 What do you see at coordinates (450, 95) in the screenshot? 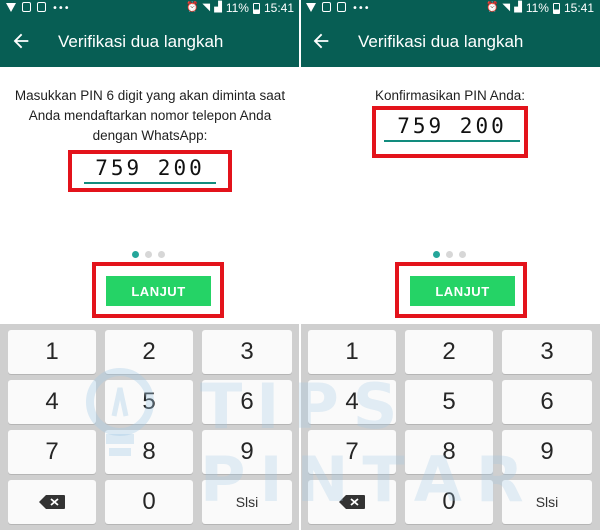
I see `instruction-text: Konfirmasikan PIN Anda:` at bounding box center [450, 95].